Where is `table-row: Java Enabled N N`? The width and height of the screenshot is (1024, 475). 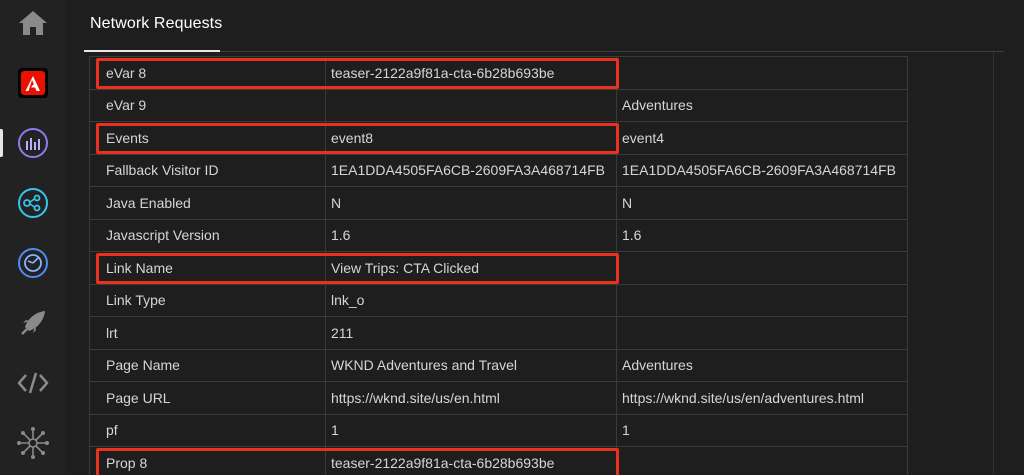 table-row: Java Enabled N N is located at coordinates (498, 203).